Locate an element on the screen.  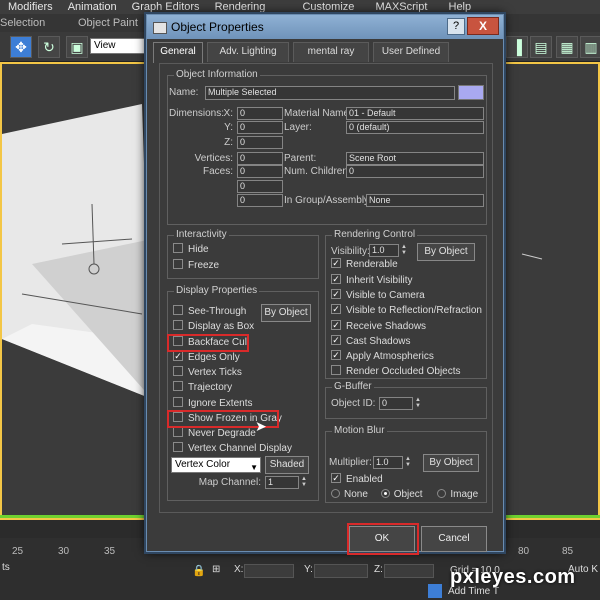
trajectory-row: Trajectory is located at coordinates (202, 388).